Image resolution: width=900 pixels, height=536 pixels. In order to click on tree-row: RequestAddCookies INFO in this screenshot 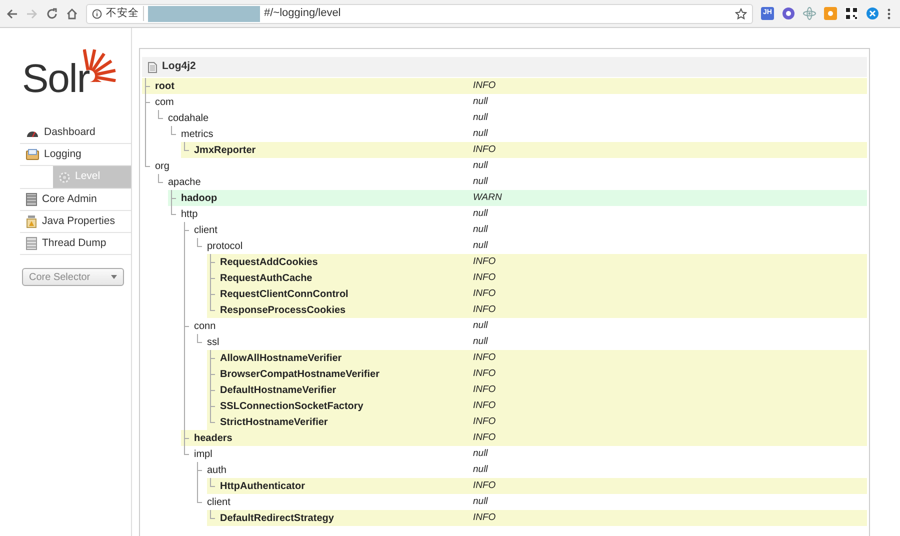, I will do `click(537, 262)`.